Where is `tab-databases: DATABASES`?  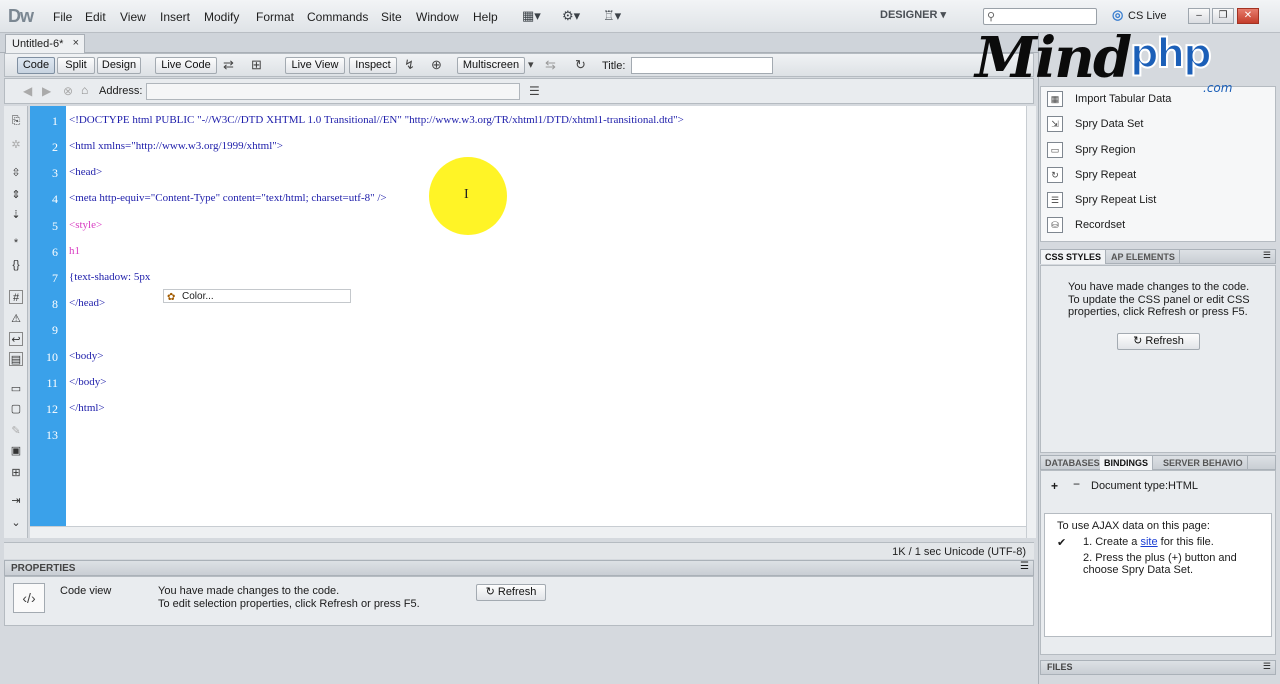 tab-databases: DATABASES is located at coordinates (1073, 463).